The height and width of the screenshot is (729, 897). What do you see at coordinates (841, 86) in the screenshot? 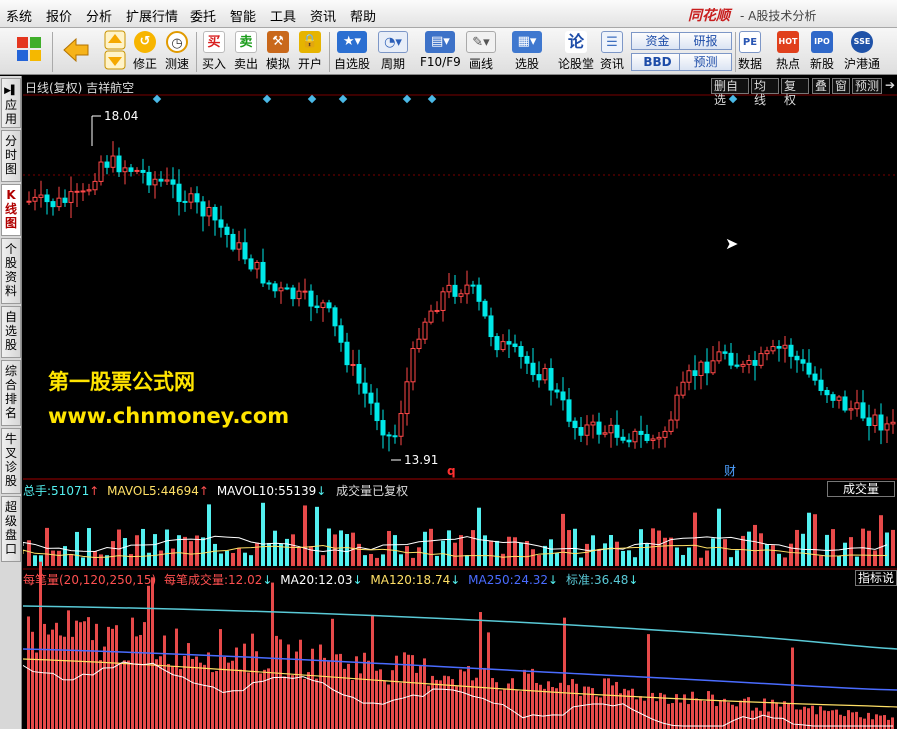
I see `window-button: 窗` at bounding box center [841, 86].